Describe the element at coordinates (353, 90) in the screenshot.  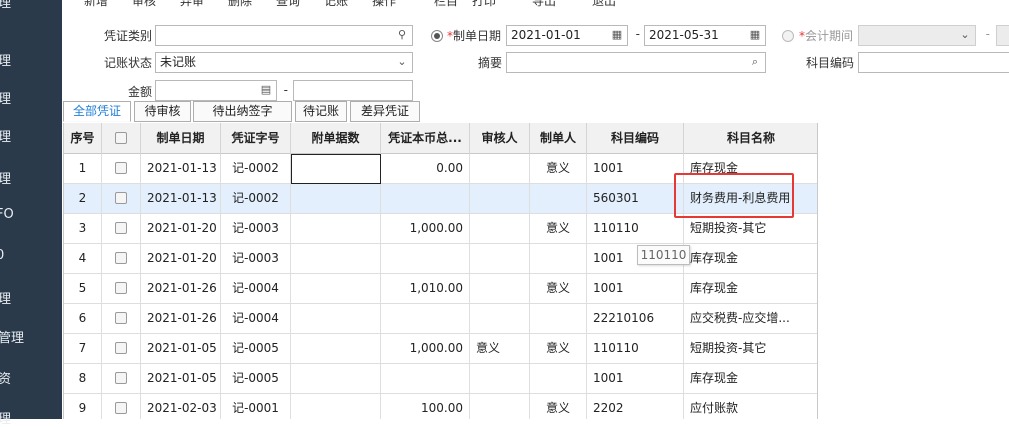
I see `amount-to-input` at that location.